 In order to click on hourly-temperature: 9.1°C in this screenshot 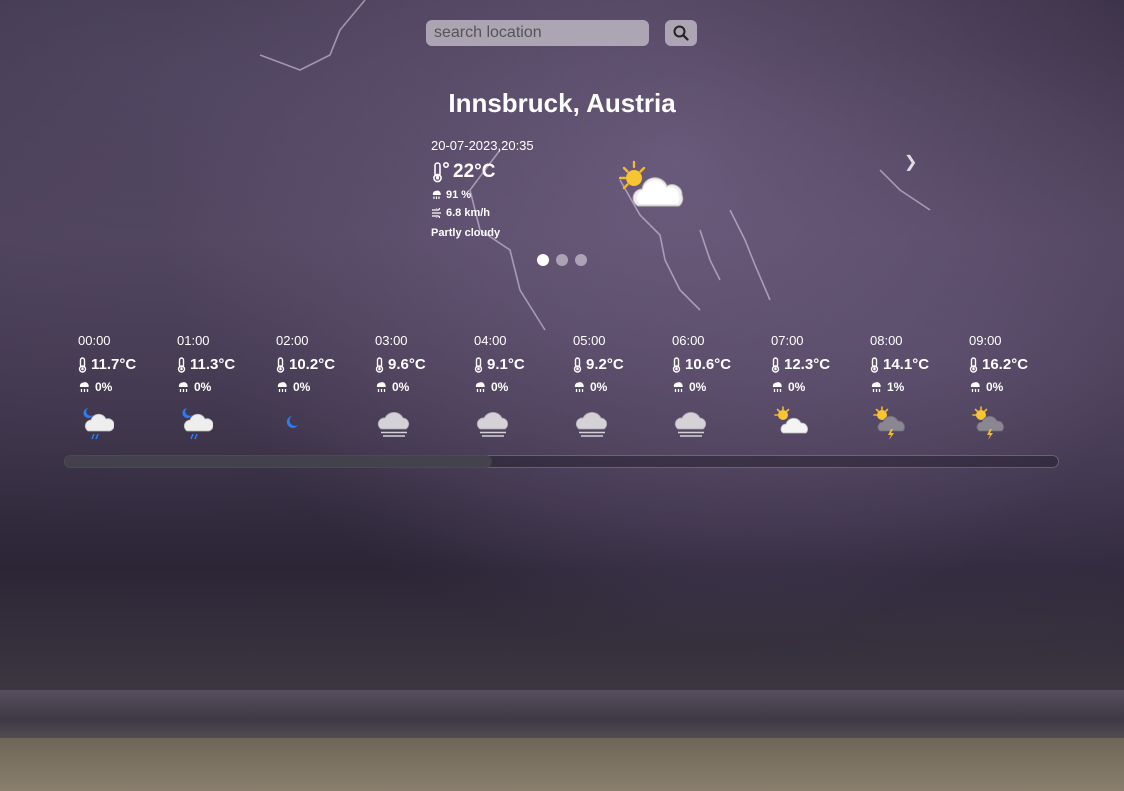, I will do `click(506, 364)`.